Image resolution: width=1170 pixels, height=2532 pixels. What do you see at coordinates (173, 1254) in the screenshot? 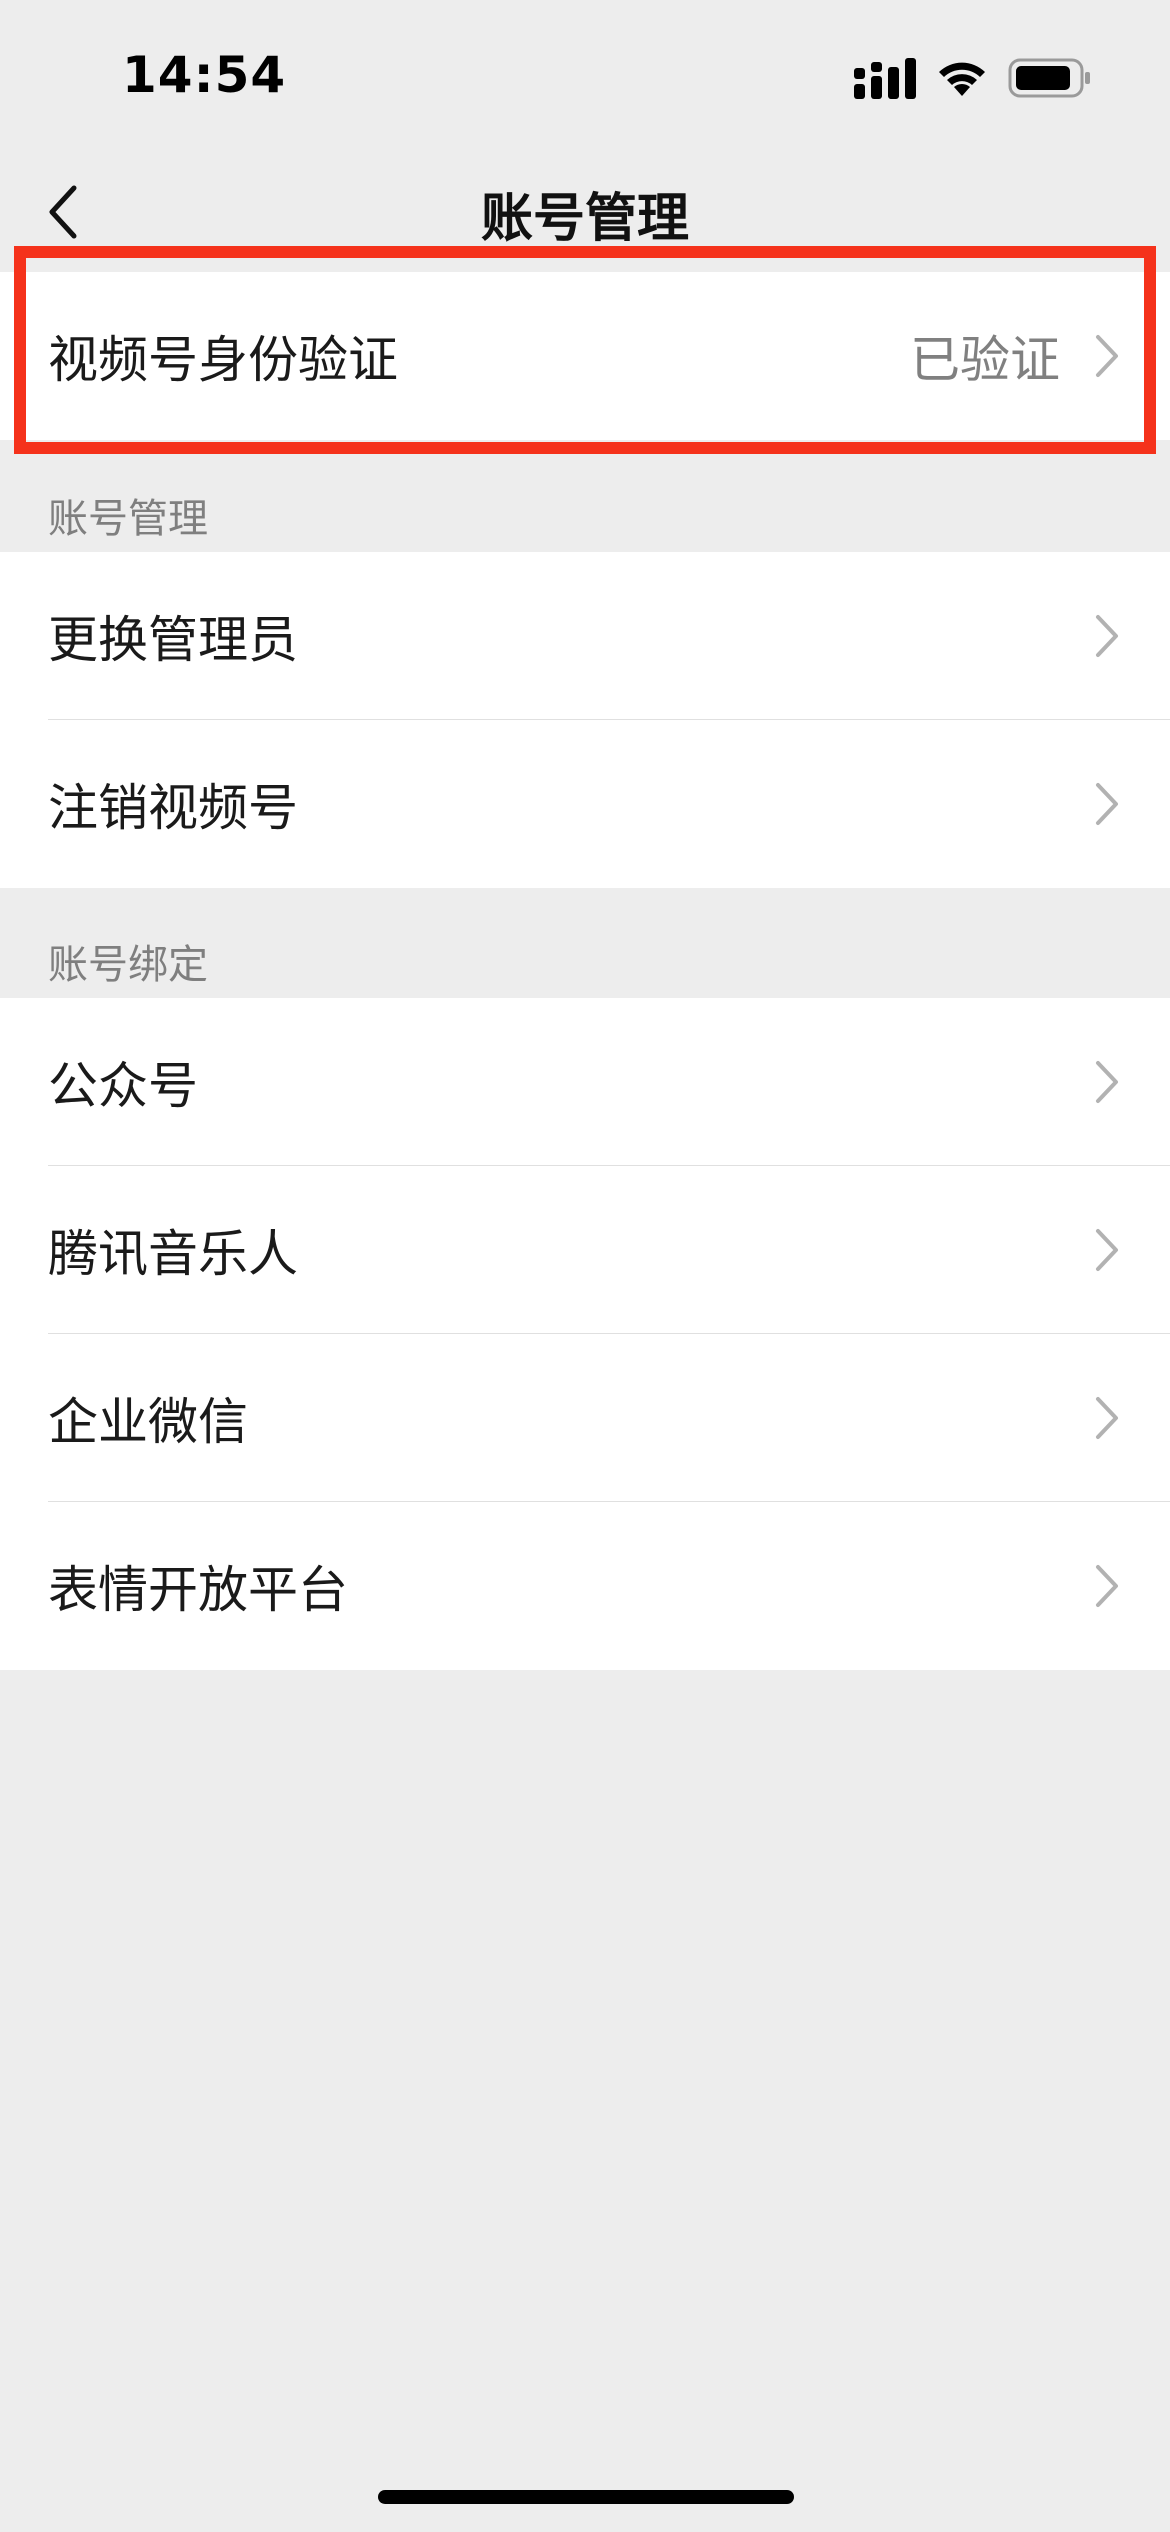
I see `cell-label: 腾讯音乐人` at bounding box center [173, 1254].